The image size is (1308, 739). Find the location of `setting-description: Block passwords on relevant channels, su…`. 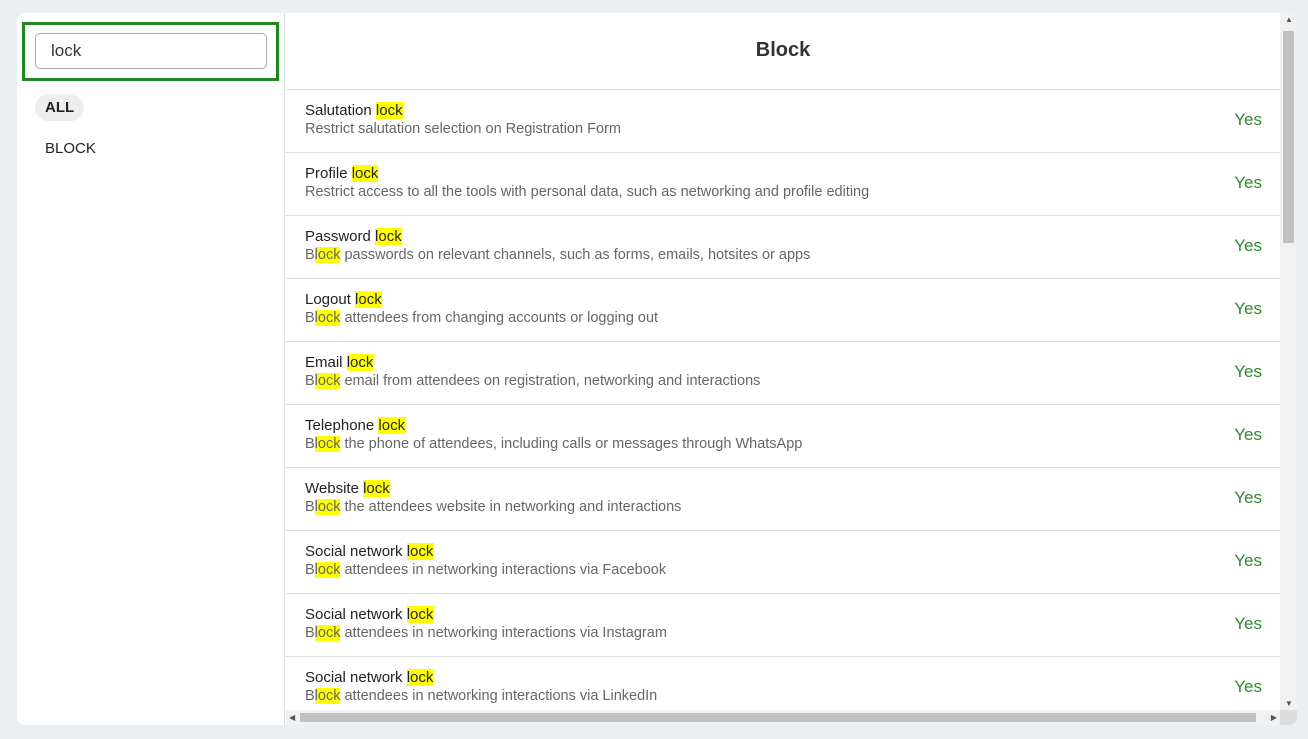

setting-description: Block passwords on relevant channels, su… is located at coordinates (783, 255).